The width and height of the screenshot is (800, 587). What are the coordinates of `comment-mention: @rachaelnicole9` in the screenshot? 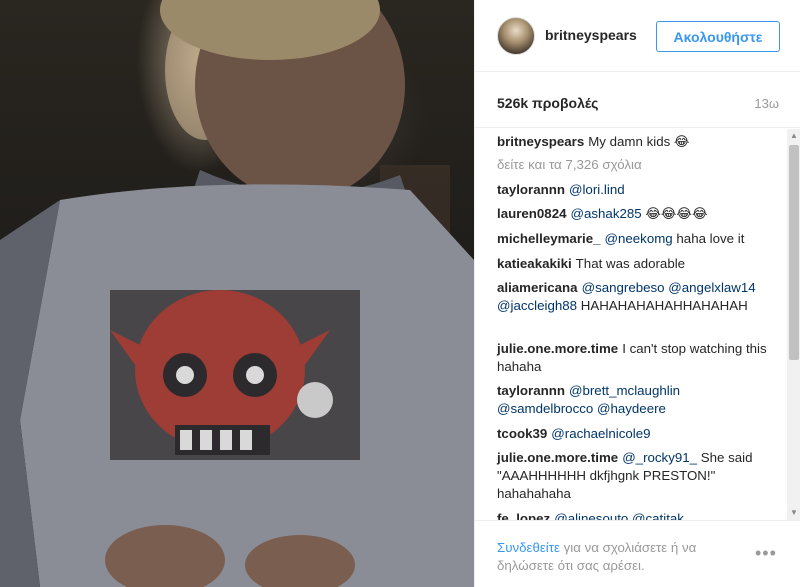 It's located at (600, 433).